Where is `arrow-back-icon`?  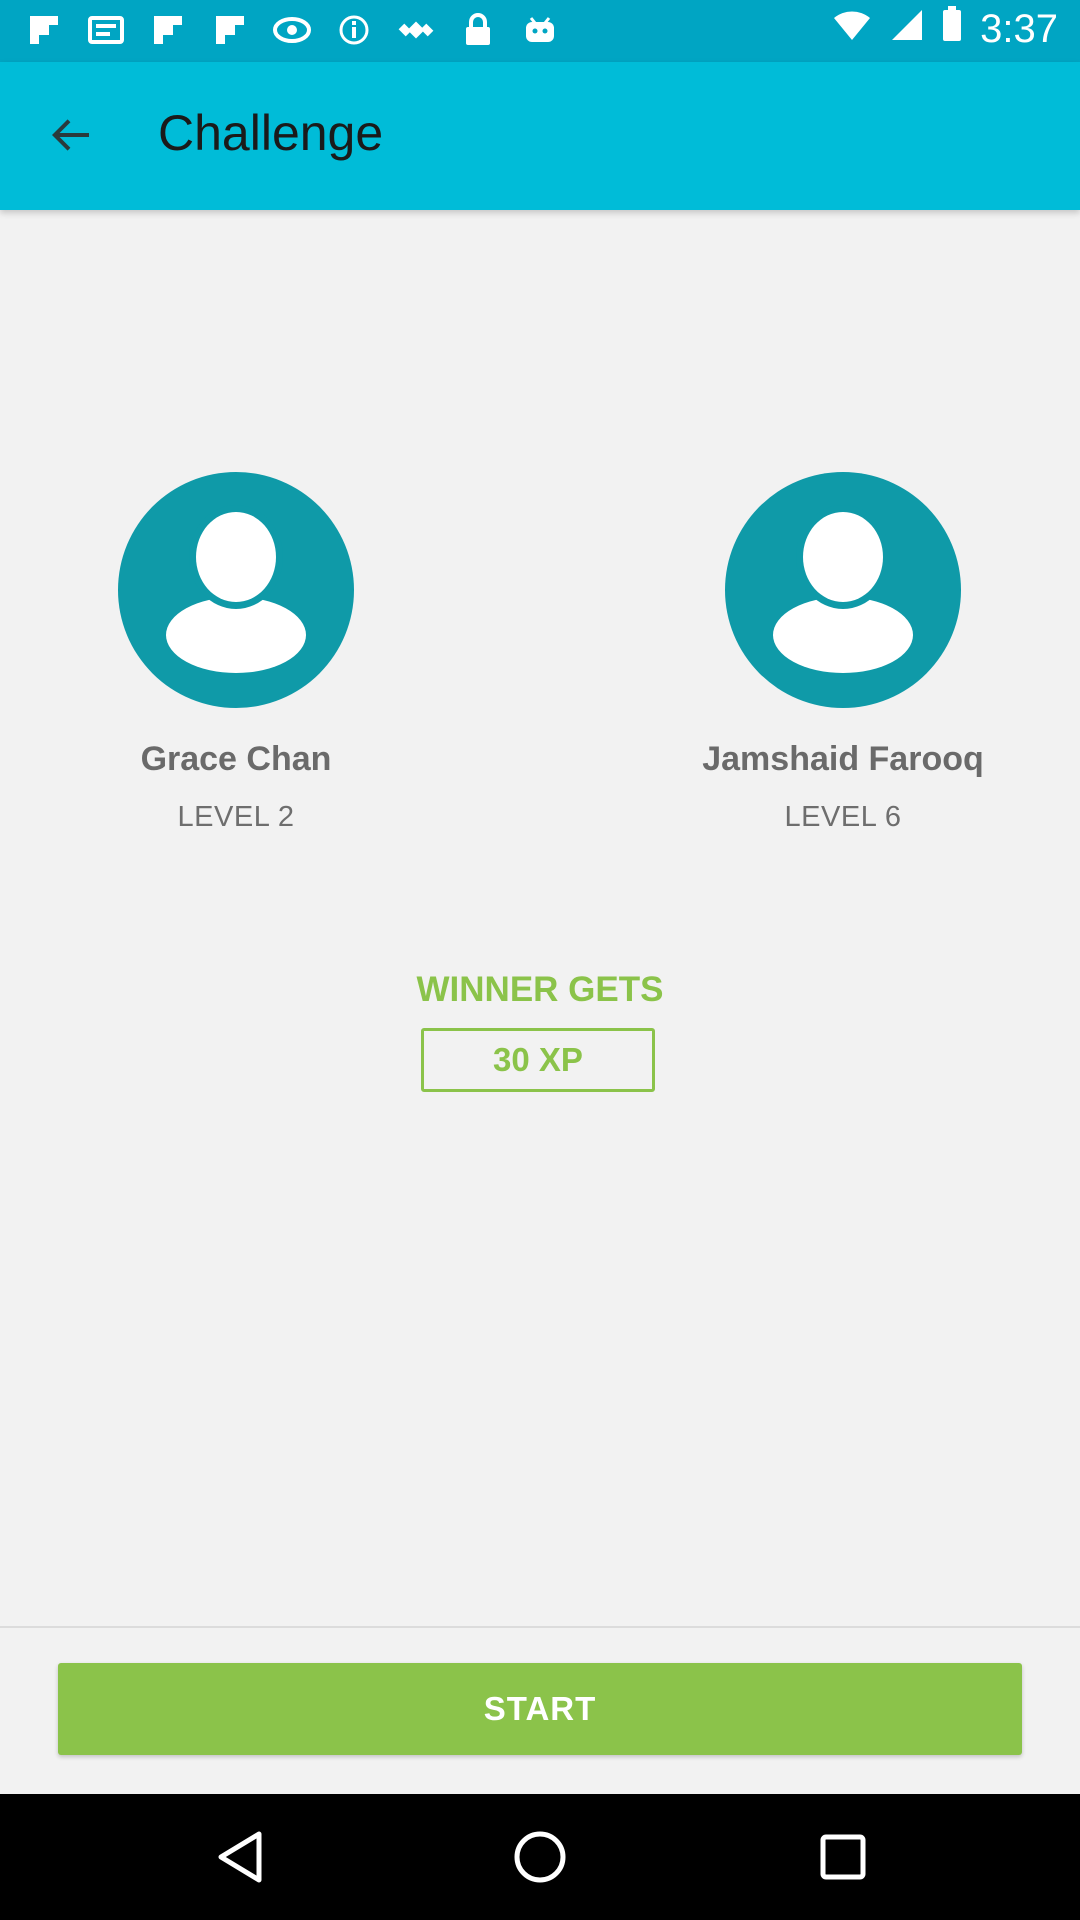
arrow-back-icon is located at coordinates (70, 135).